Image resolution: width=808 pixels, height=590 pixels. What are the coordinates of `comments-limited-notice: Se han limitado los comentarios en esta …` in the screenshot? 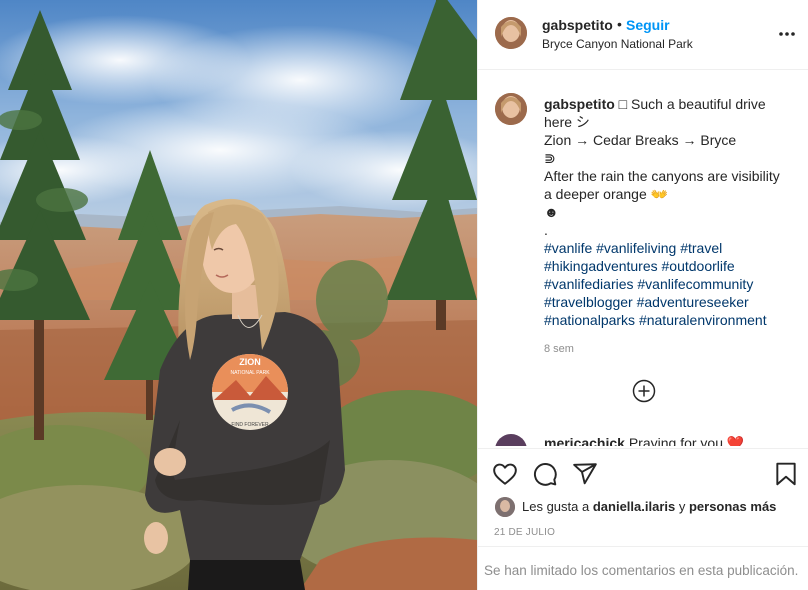 It's located at (641, 570).